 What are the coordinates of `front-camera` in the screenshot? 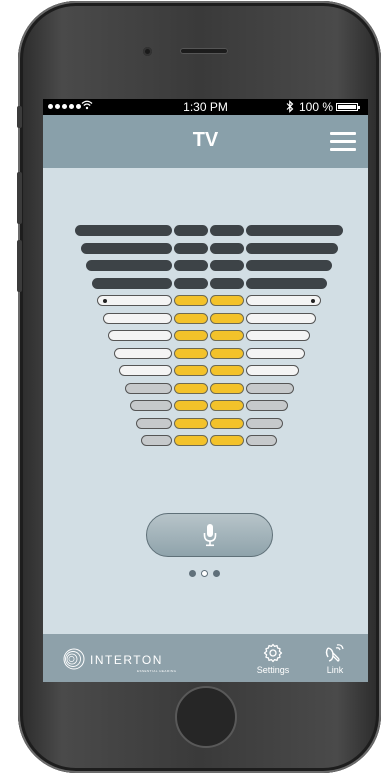 It's located at (147, 51).